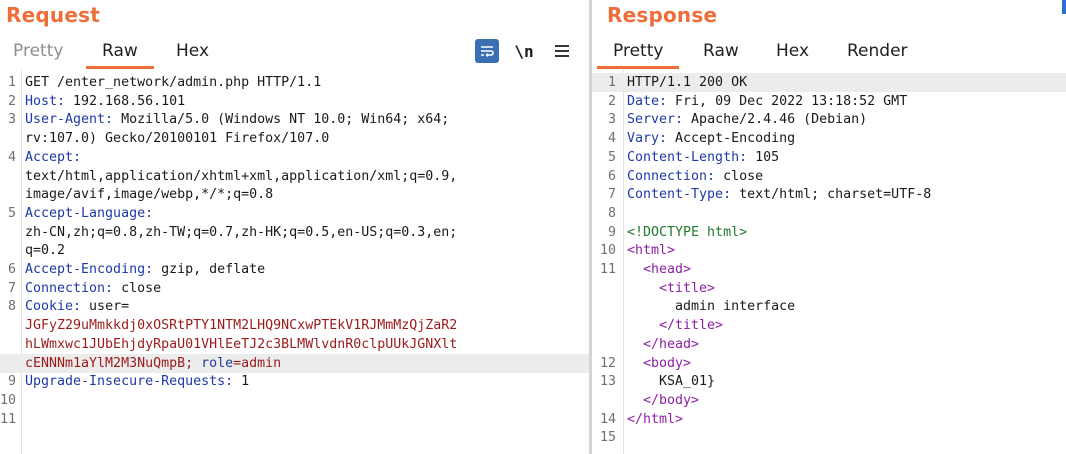 The image size is (1066, 454). I want to click on response-line: </title>, so click(829, 325).